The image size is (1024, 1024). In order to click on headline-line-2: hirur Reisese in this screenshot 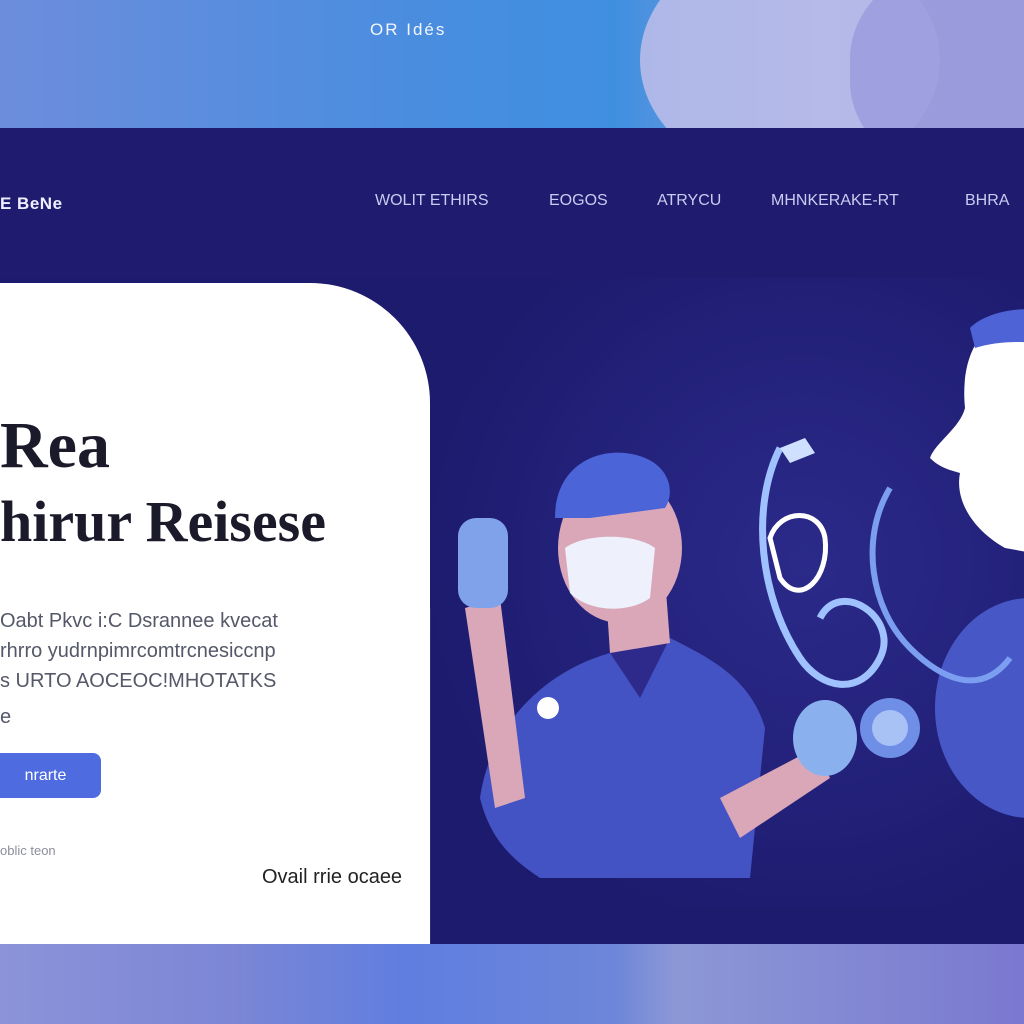, I will do `click(163, 521)`.